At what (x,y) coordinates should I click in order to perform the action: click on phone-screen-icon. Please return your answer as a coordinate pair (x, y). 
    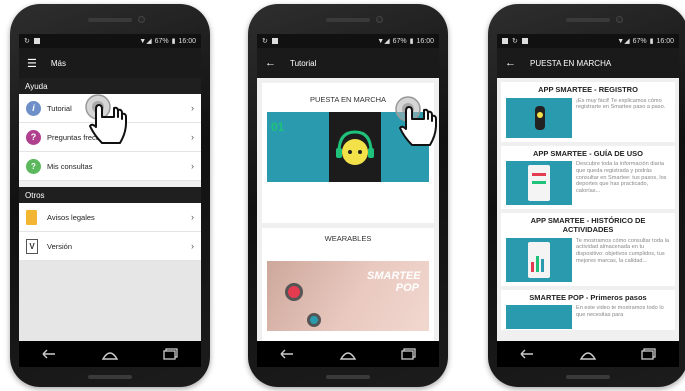
    Looking at the image, I should click on (539, 259).